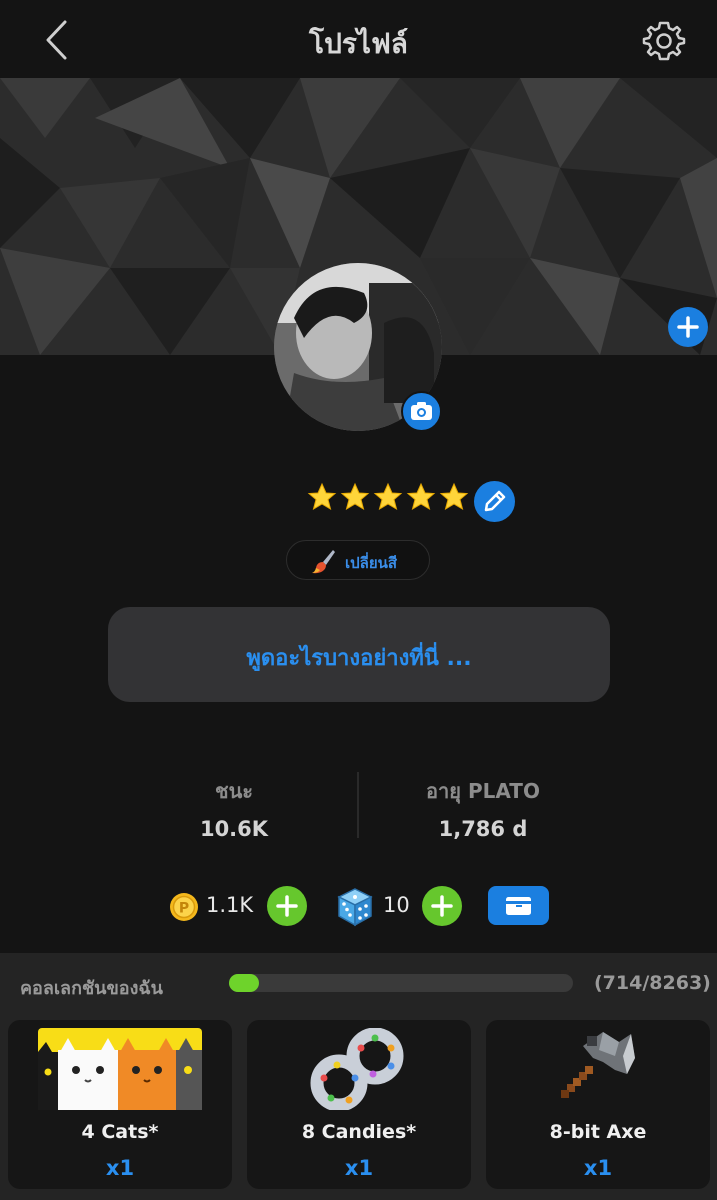 The height and width of the screenshot is (1200, 717). I want to click on gear-icon, so click(664, 41).